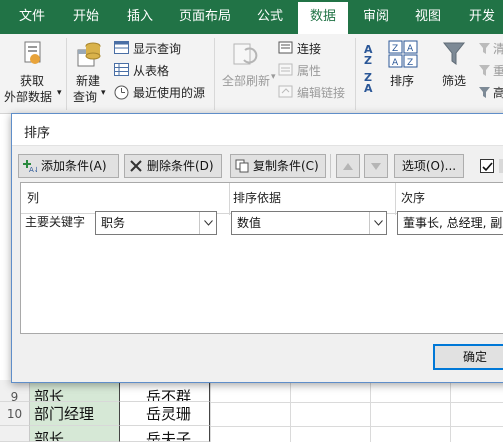  What do you see at coordinates (32, 17) in the screenshot?
I see `tab-file: 文件` at bounding box center [32, 17].